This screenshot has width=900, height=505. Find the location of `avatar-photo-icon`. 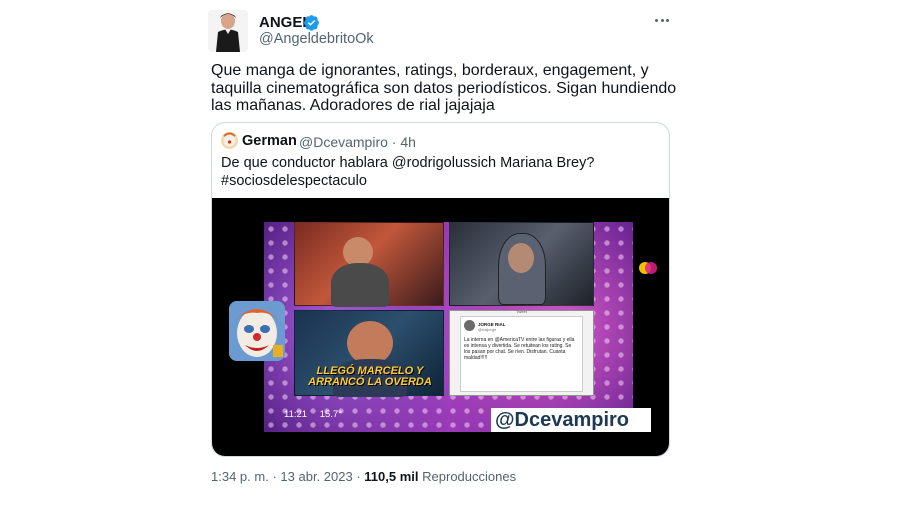

avatar-photo-icon is located at coordinates (228, 31).